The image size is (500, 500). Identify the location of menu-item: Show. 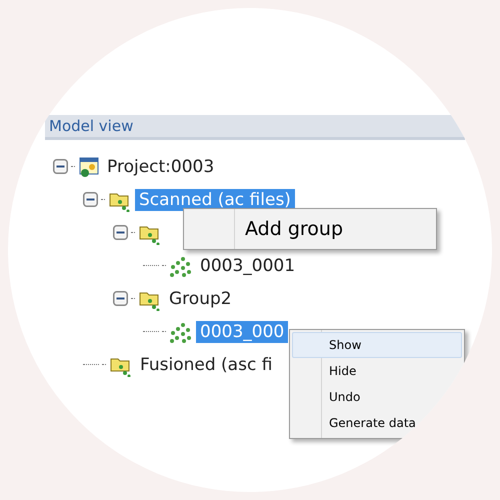
(377, 345).